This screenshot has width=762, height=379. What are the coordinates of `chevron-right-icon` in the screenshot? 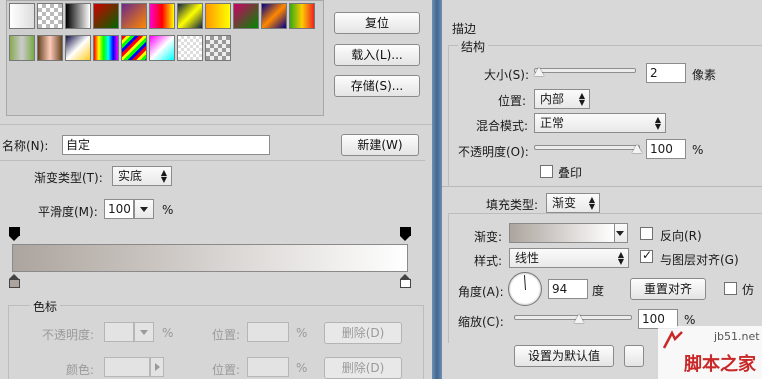 It's located at (157, 367).